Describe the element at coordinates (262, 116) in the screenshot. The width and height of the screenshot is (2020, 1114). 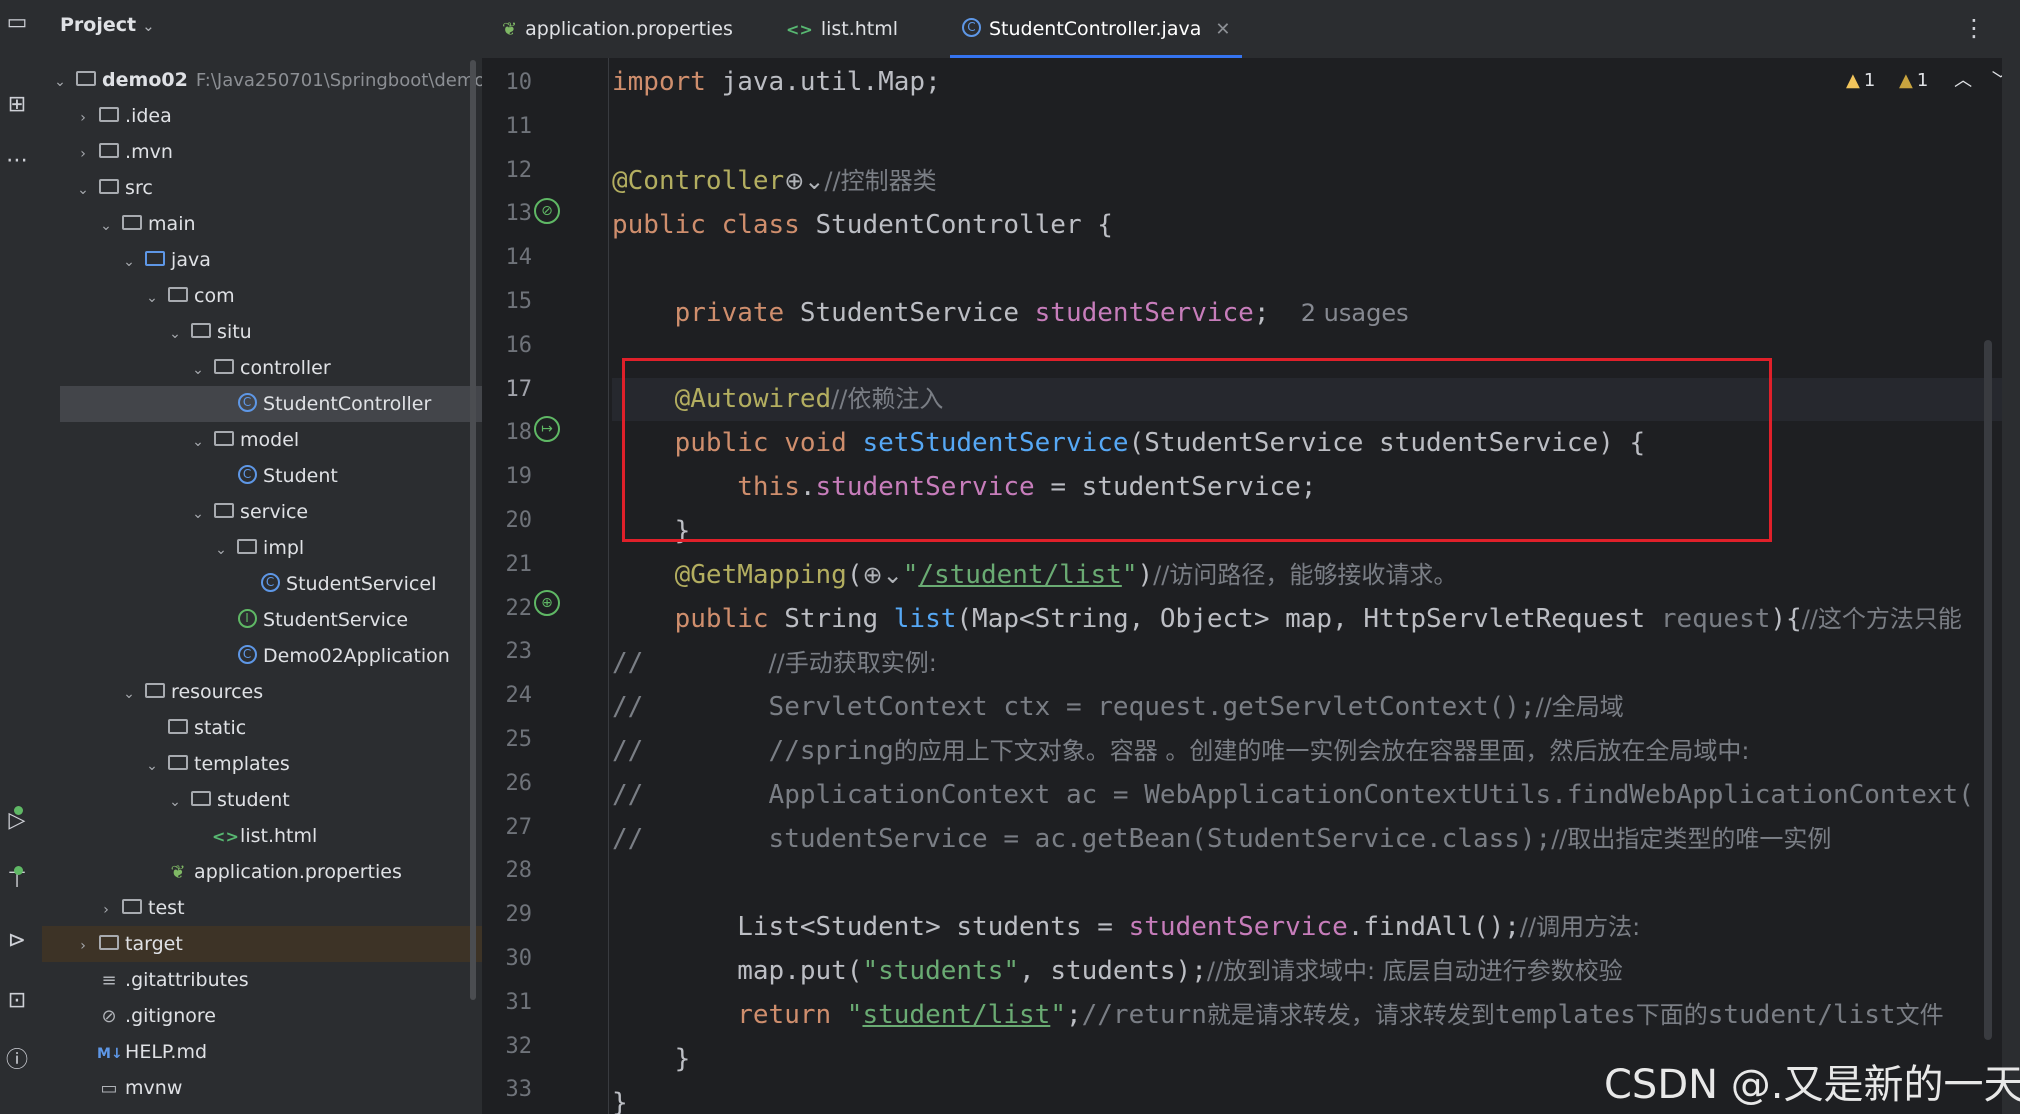
I see `tree-item: › .idea` at that location.